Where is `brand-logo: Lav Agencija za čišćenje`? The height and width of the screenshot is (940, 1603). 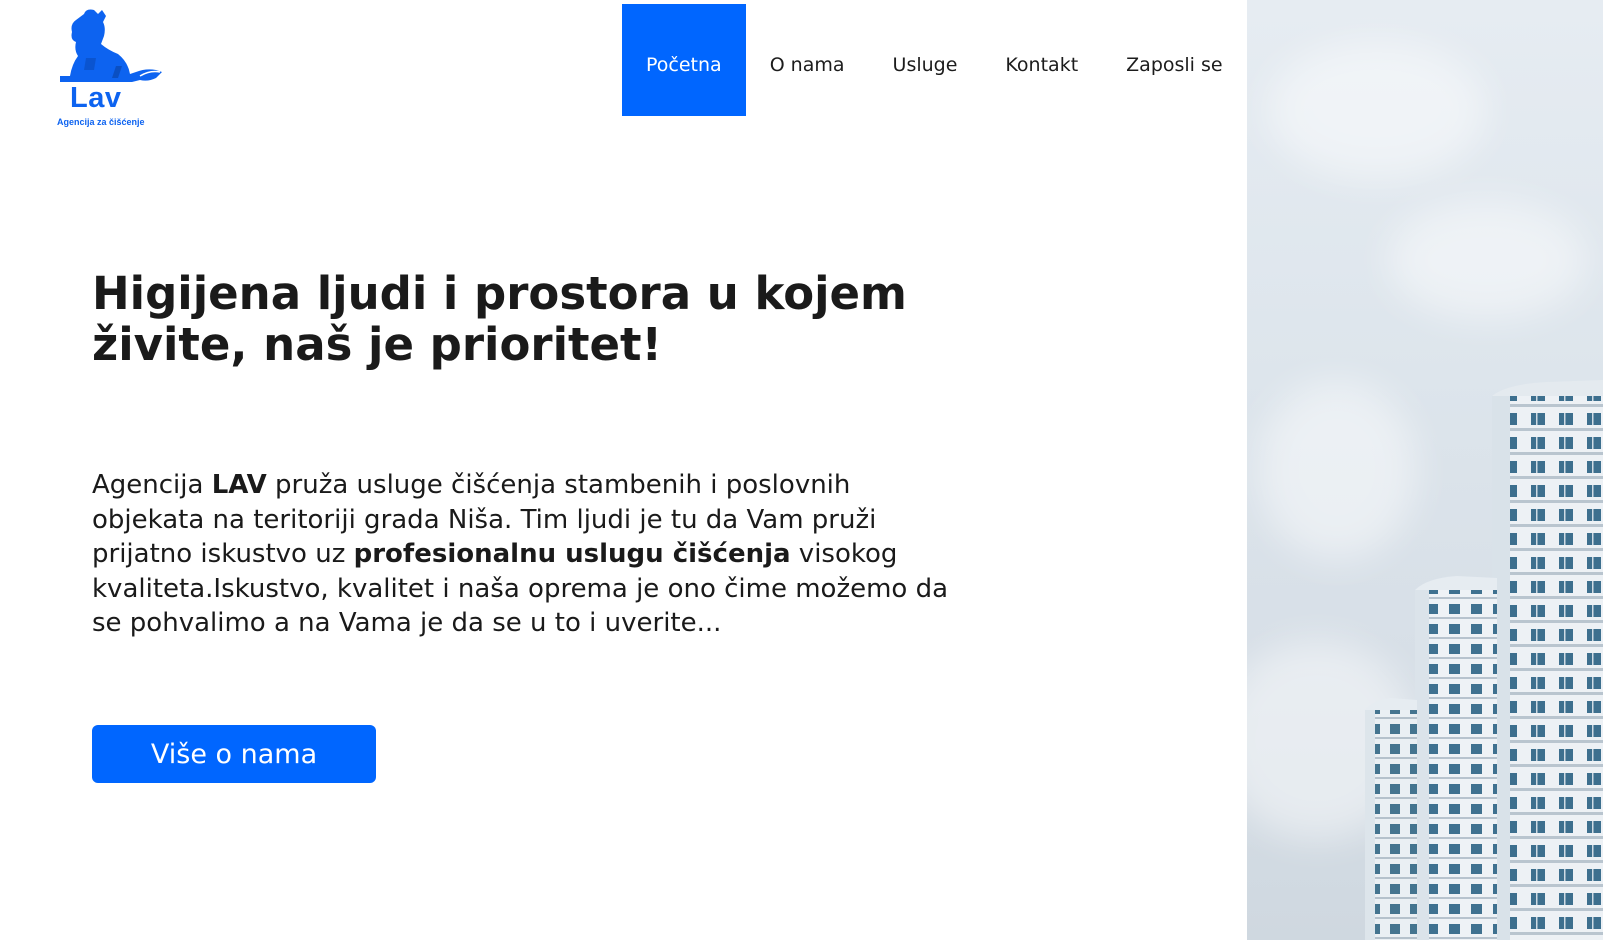 brand-logo: Lav Agencija za čišćenje is located at coordinates (111, 66).